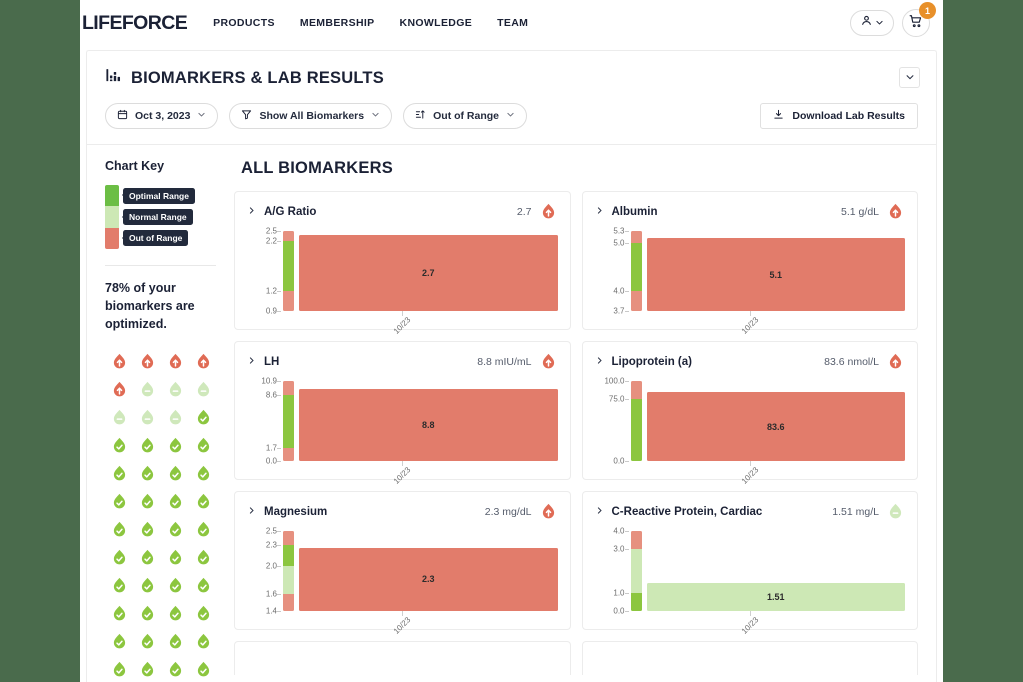 The image size is (1023, 682). I want to click on biomarker-card: Albumin 5.1 g/dL 5.3 5.0 4.0 3.7 5.1 10/23, so click(749, 263).